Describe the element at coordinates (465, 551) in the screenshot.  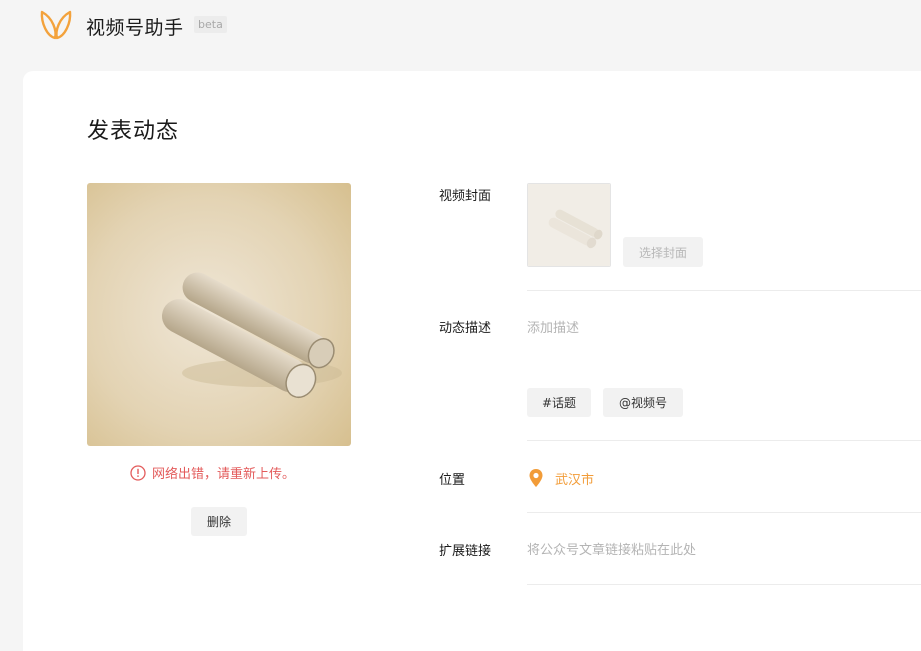
I see `extension-link-label: 扩展链接` at that location.